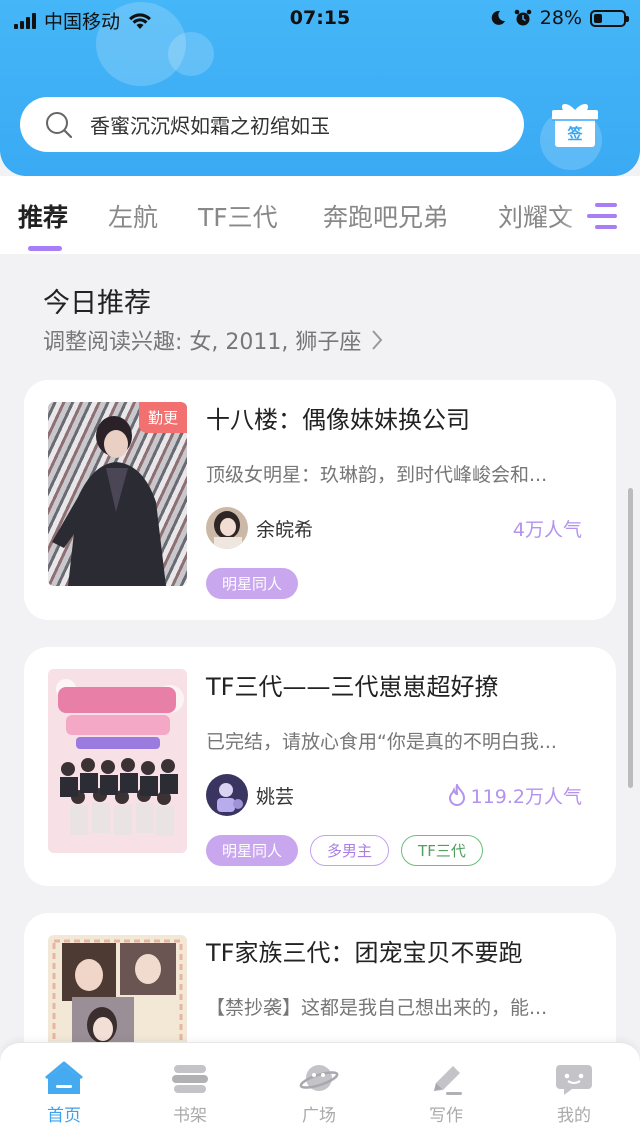 The image size is (640, 1139). I want to click on author-name: 余皖希, so click(285, 529).